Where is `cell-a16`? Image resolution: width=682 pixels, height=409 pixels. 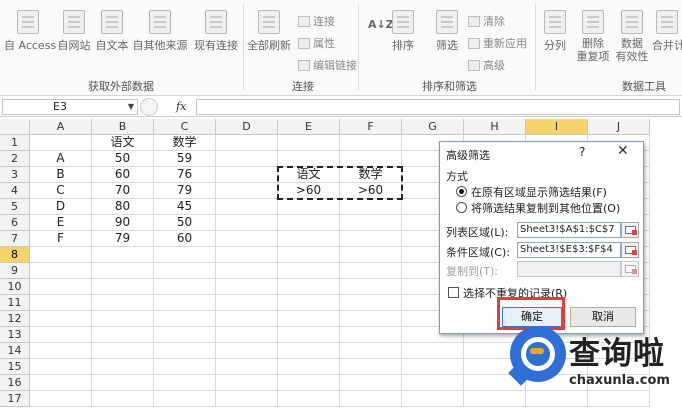 cell-a16 is located at coordinates (61, 383).